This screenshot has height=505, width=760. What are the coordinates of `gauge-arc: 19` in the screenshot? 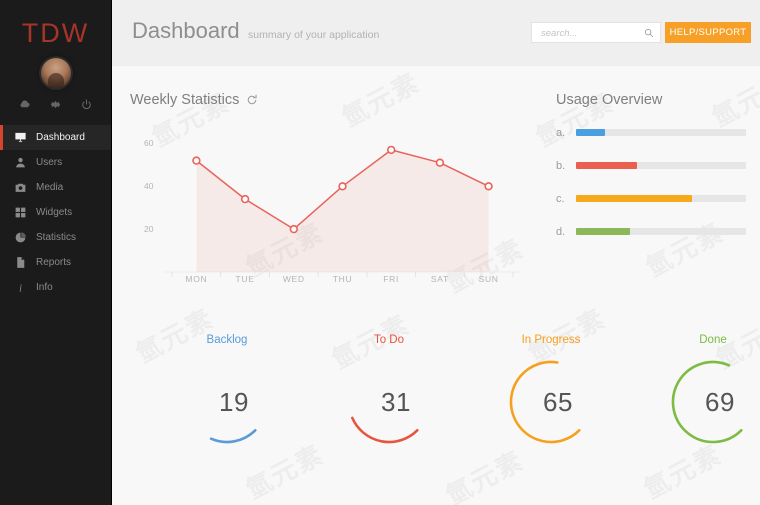 It's located at (227, 402).